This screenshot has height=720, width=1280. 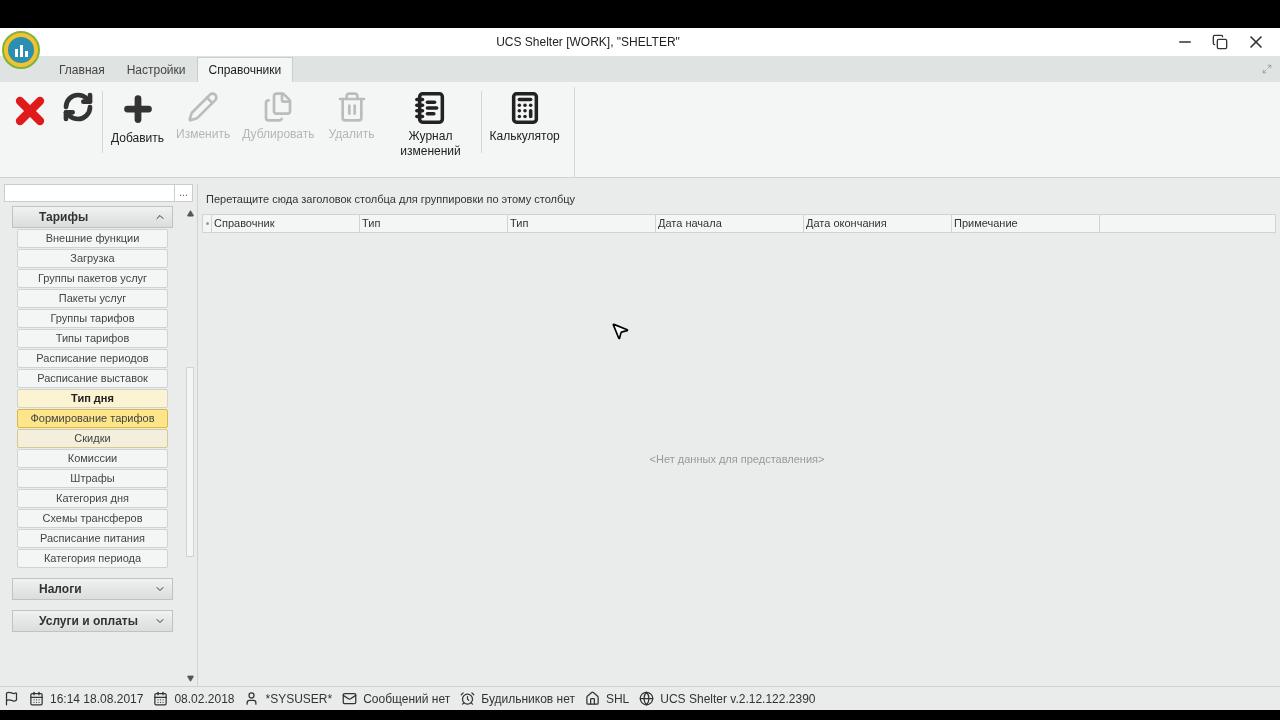 I want to click on status-text: SHL, so click(x=617, y=699).